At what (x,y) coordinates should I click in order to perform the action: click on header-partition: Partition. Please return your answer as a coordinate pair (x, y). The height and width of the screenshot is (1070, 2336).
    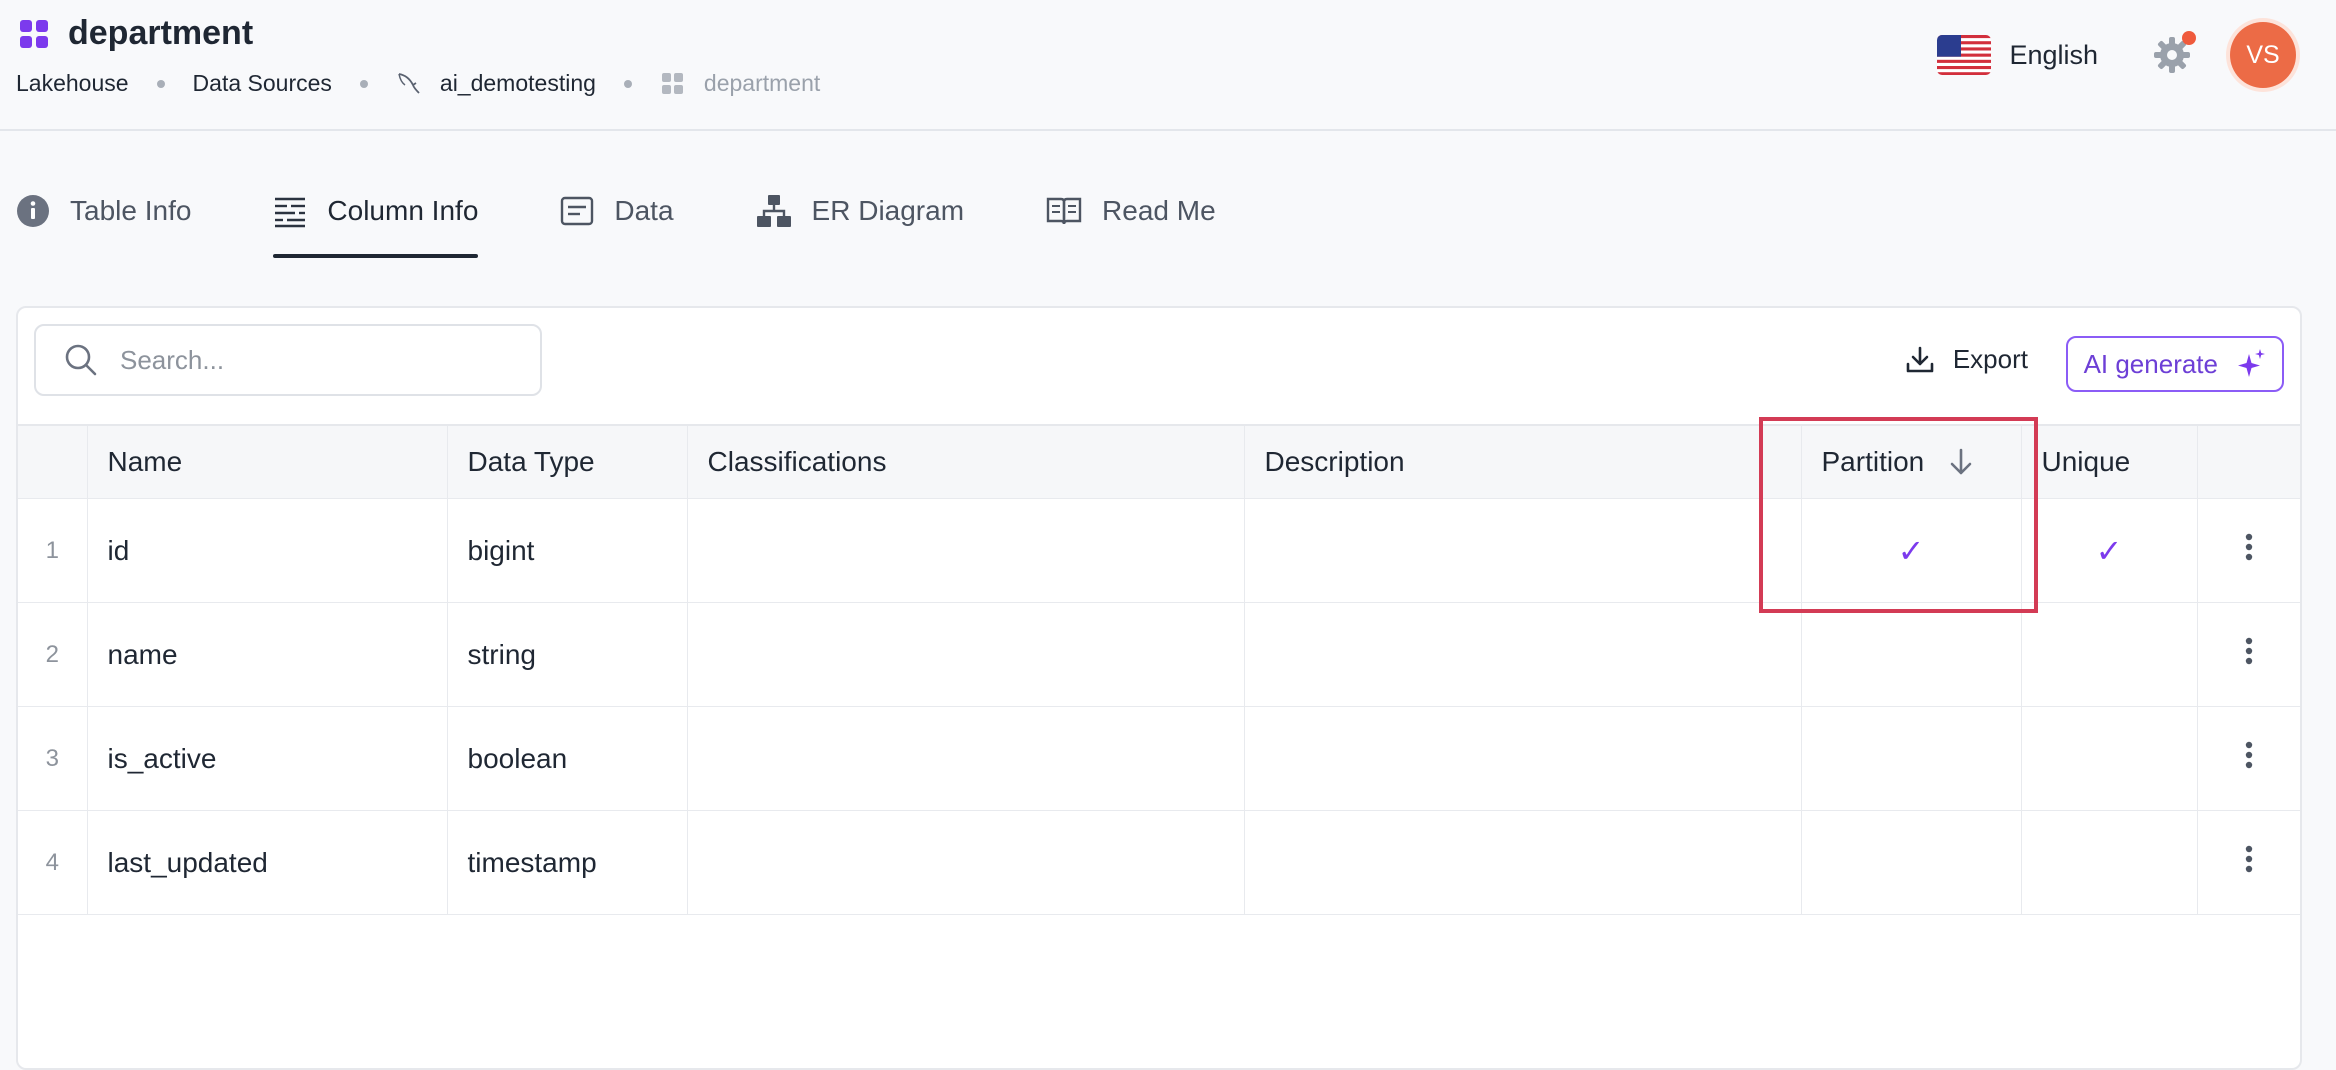
    Looking at the image, I should click on (1911, 461).